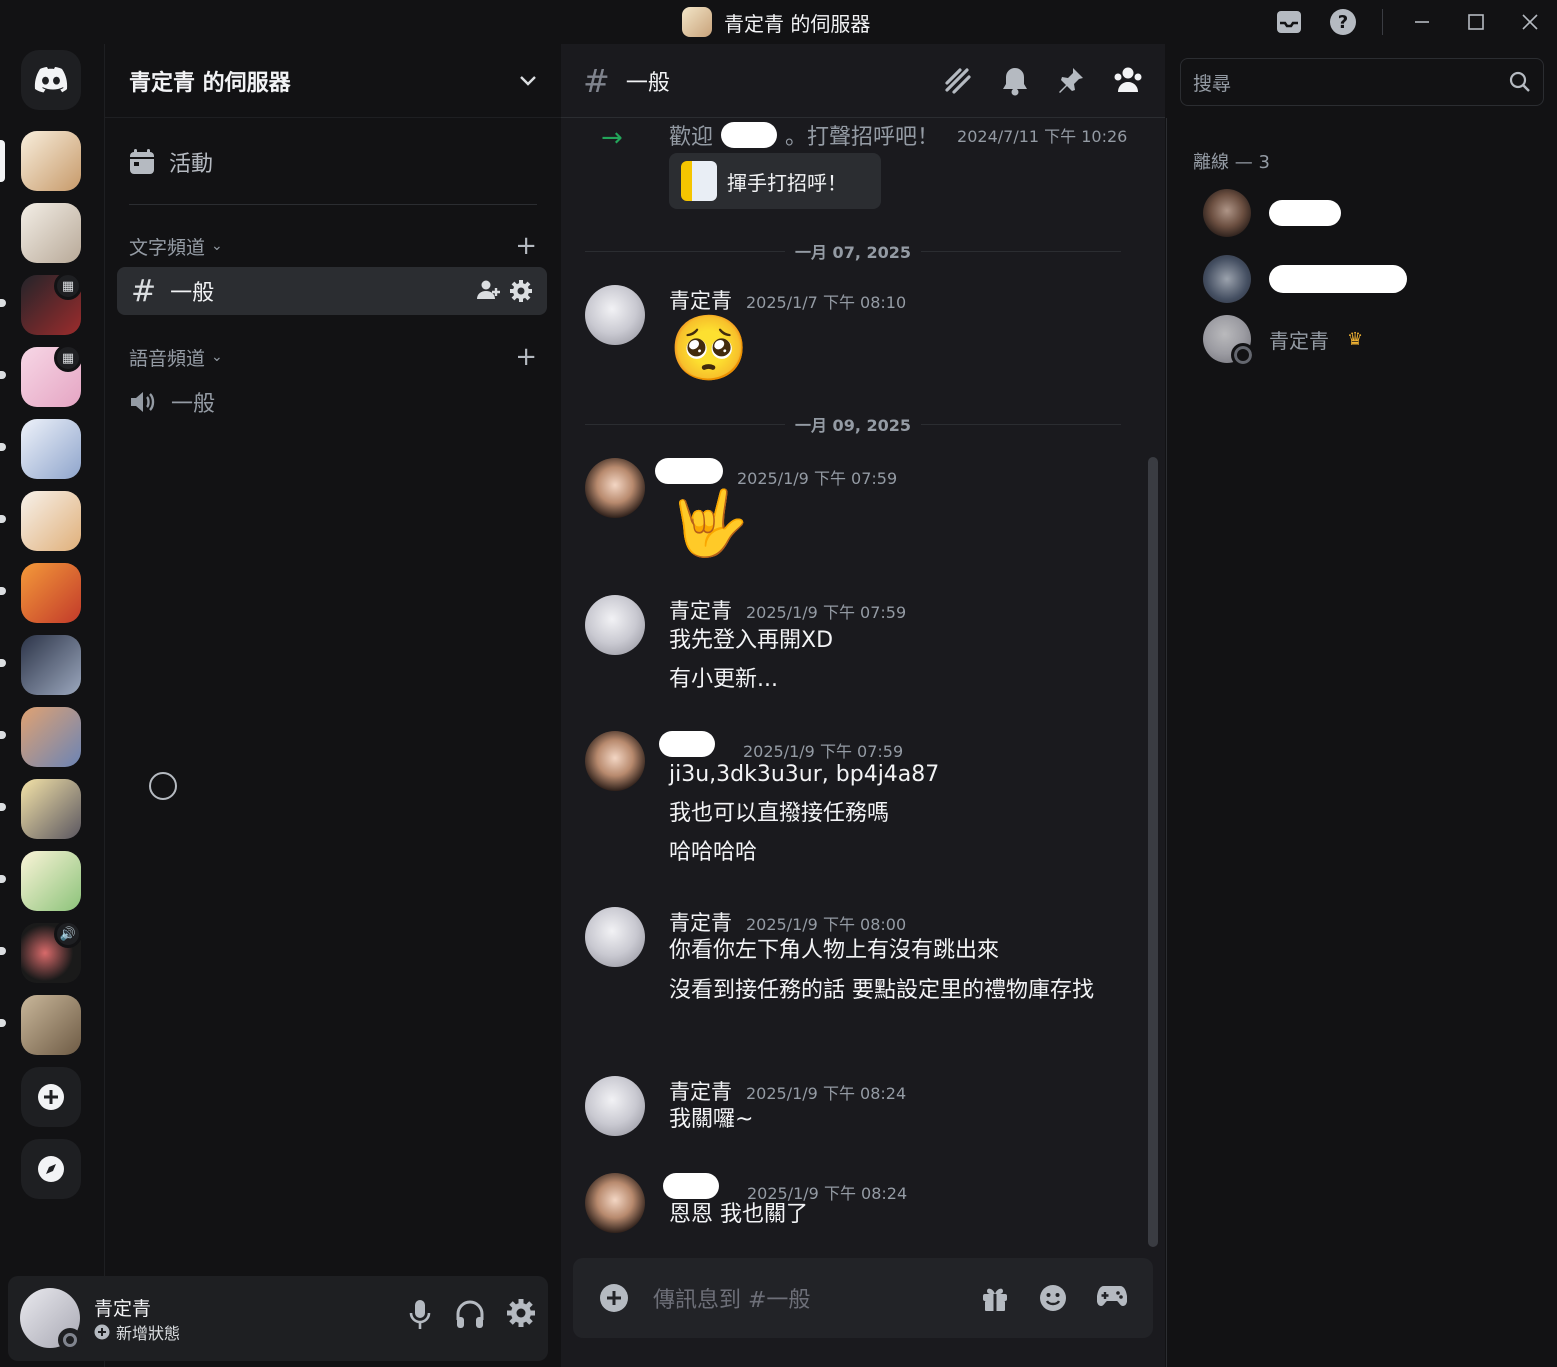 The height and width of the screenshot is (1367, 1557). I want to click on member-item: 青定青 ♛, so click(1283, 340).